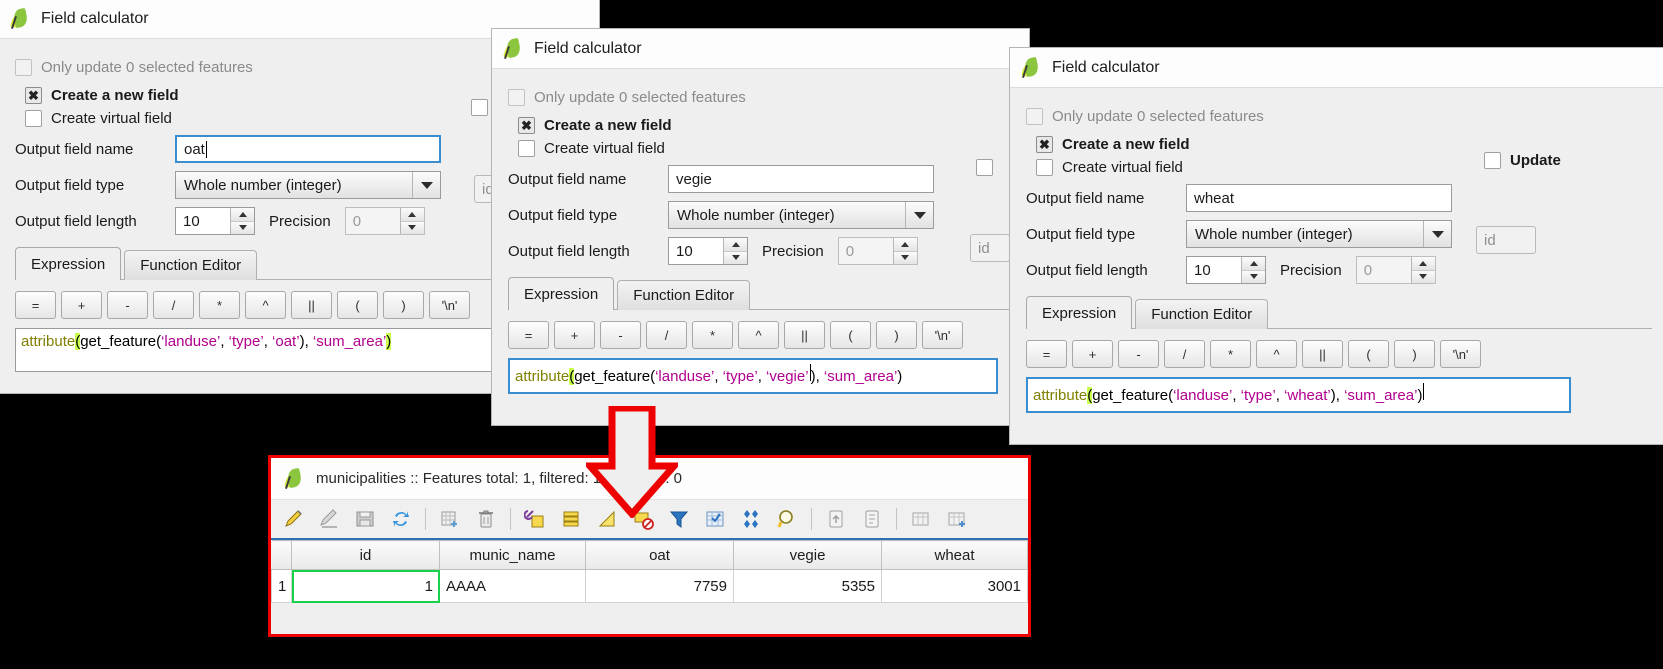 Image resolution: width=1663 pixels, height=669 pixels. I want to click on cell-munic-name: AAAA, so click(512, 586).